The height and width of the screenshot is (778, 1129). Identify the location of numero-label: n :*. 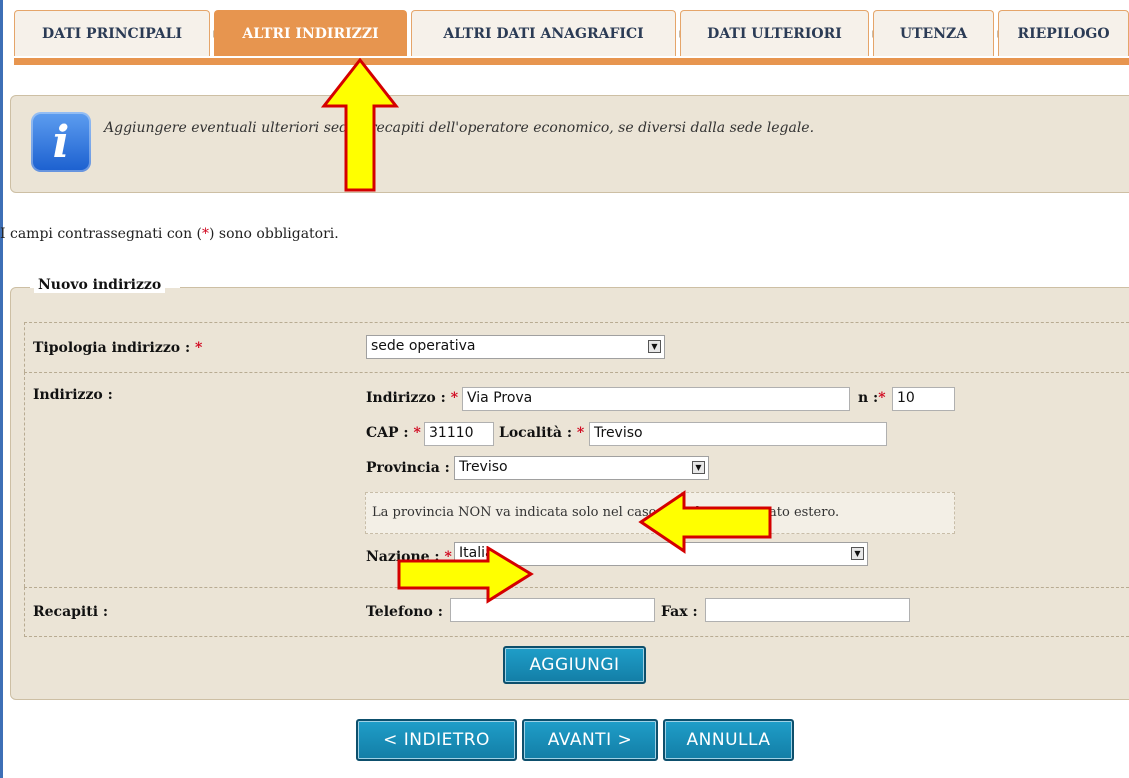
(872, 398).